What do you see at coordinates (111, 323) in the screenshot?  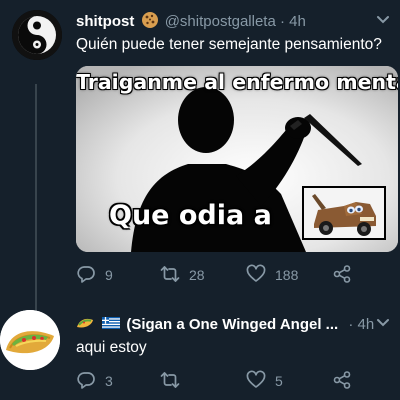 I see `greece-flag-icon` at bounding box center [111, 323].